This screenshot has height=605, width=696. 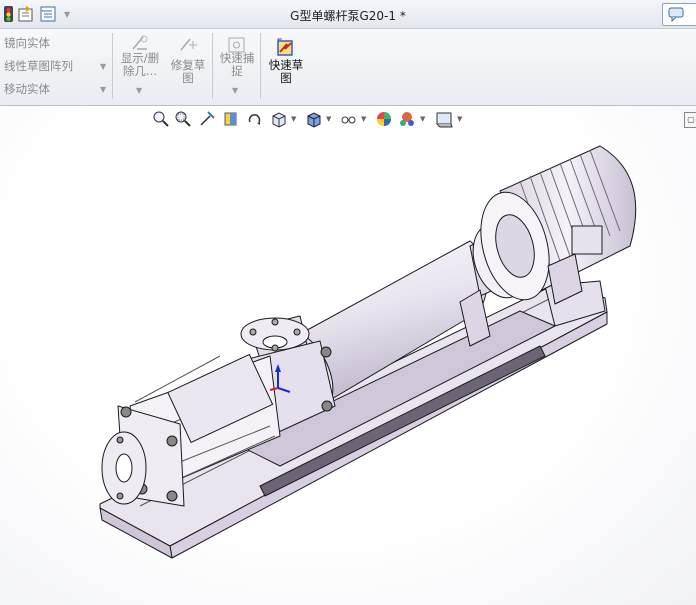 I want to click on move-entities-command: 移动实体, so click(x=27, y=89).